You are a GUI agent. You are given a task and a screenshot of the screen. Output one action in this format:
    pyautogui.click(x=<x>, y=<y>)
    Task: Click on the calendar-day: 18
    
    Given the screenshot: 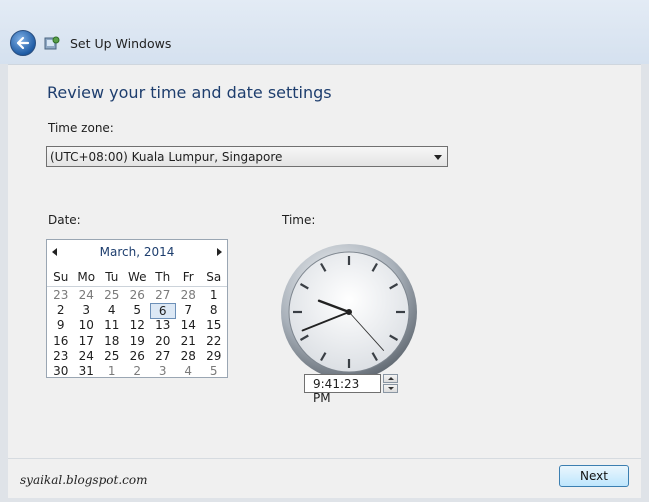 What is the action you would take?
    pyautogui.click(x=112, y=341)
    